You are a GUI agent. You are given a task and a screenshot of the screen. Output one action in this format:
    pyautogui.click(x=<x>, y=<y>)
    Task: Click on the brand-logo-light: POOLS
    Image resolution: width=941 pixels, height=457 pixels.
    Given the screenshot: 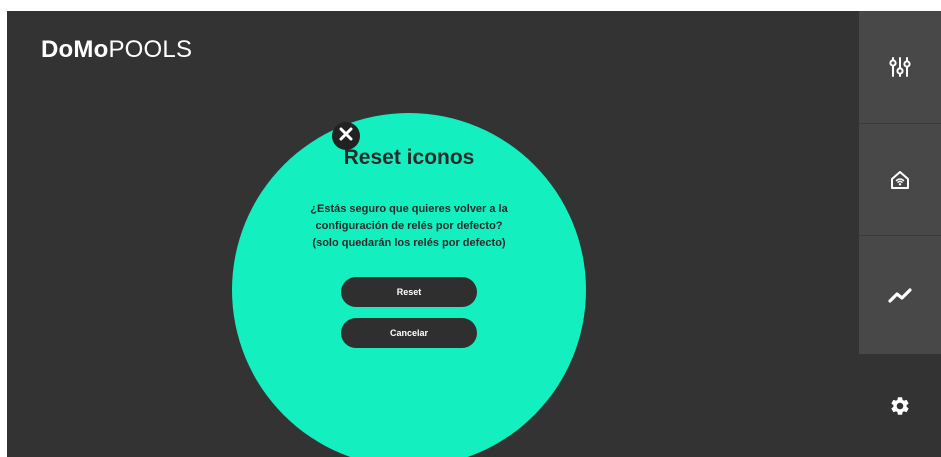 What is the action you would take?
    pyautogui.click(x=150, y=49)
    